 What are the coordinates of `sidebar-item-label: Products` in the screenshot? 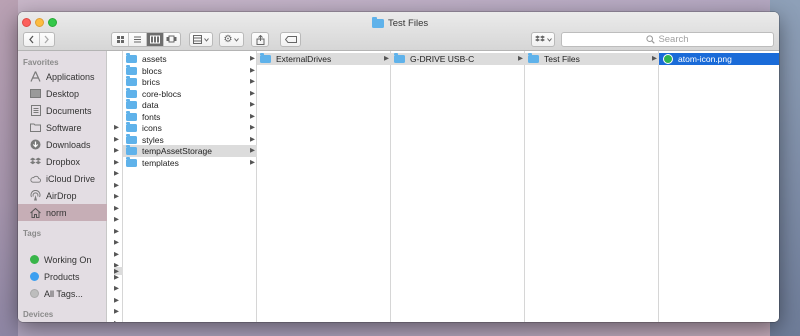 It's located at (62, 276).